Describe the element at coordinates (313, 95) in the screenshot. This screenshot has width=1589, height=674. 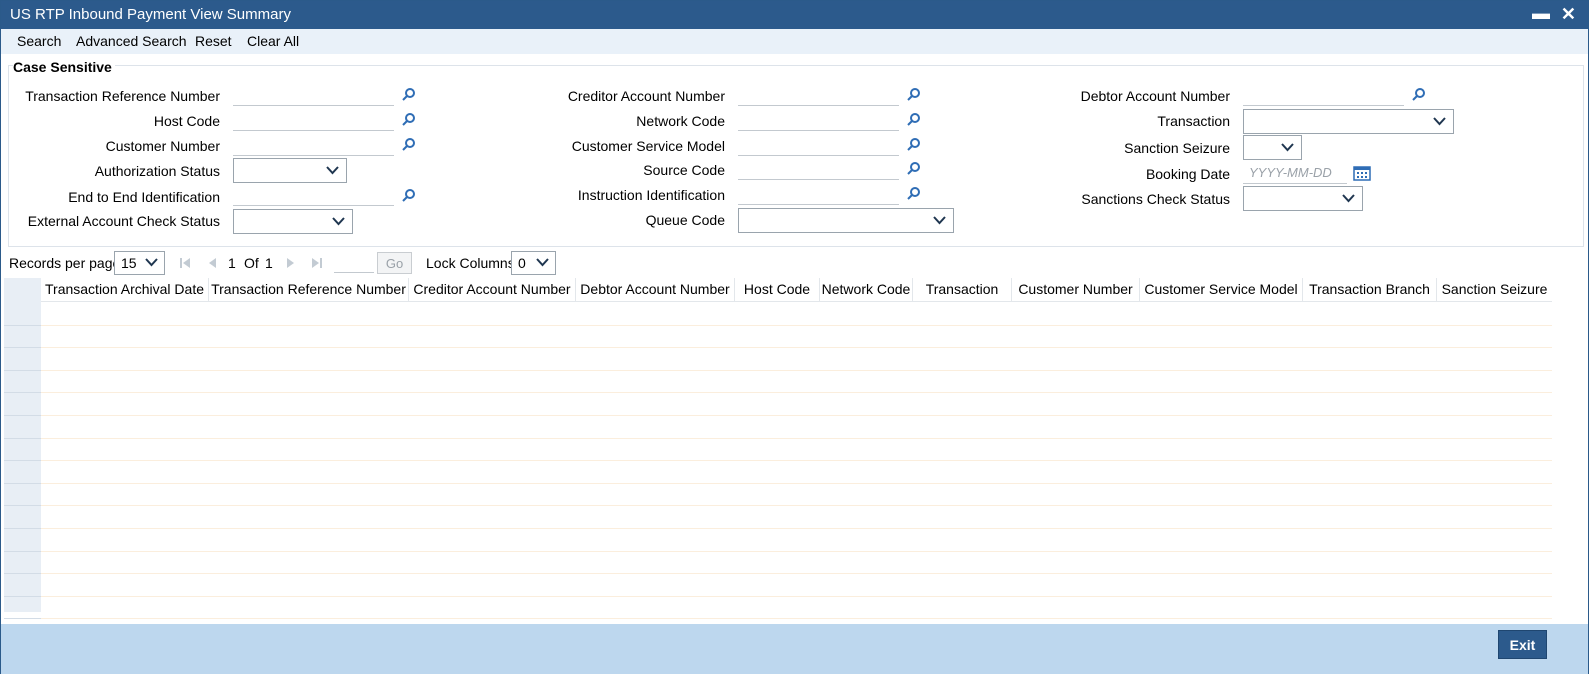
I see `txn-ref-input` at that location.